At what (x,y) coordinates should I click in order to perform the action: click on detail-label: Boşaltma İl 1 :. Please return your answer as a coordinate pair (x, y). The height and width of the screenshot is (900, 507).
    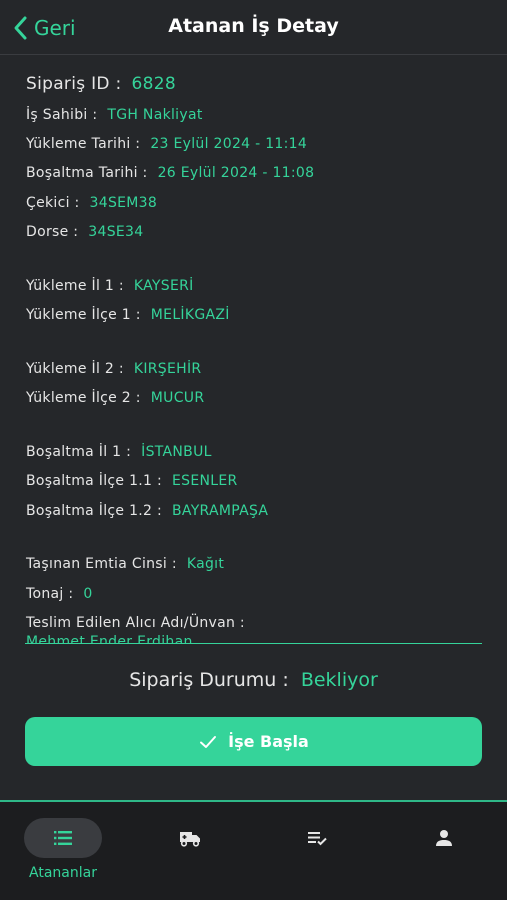
    Looking at the image, I should click on (79, 452).